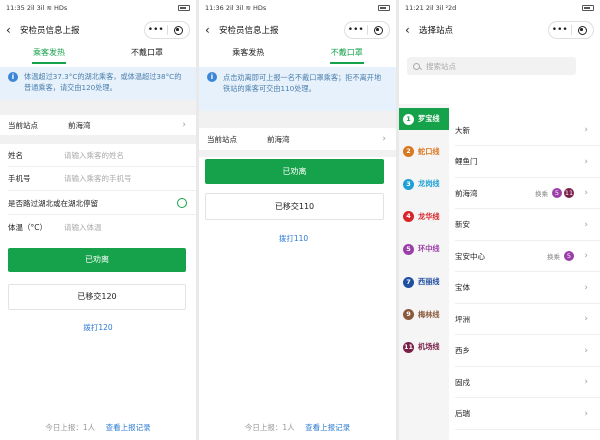 Image resolution: width=600 pixels, height=440 pixels. What do you see at coordinates (97, 297) in the screenshot?
I see `transfer-120-button: 已移交120` at bounding box center [97, 297].